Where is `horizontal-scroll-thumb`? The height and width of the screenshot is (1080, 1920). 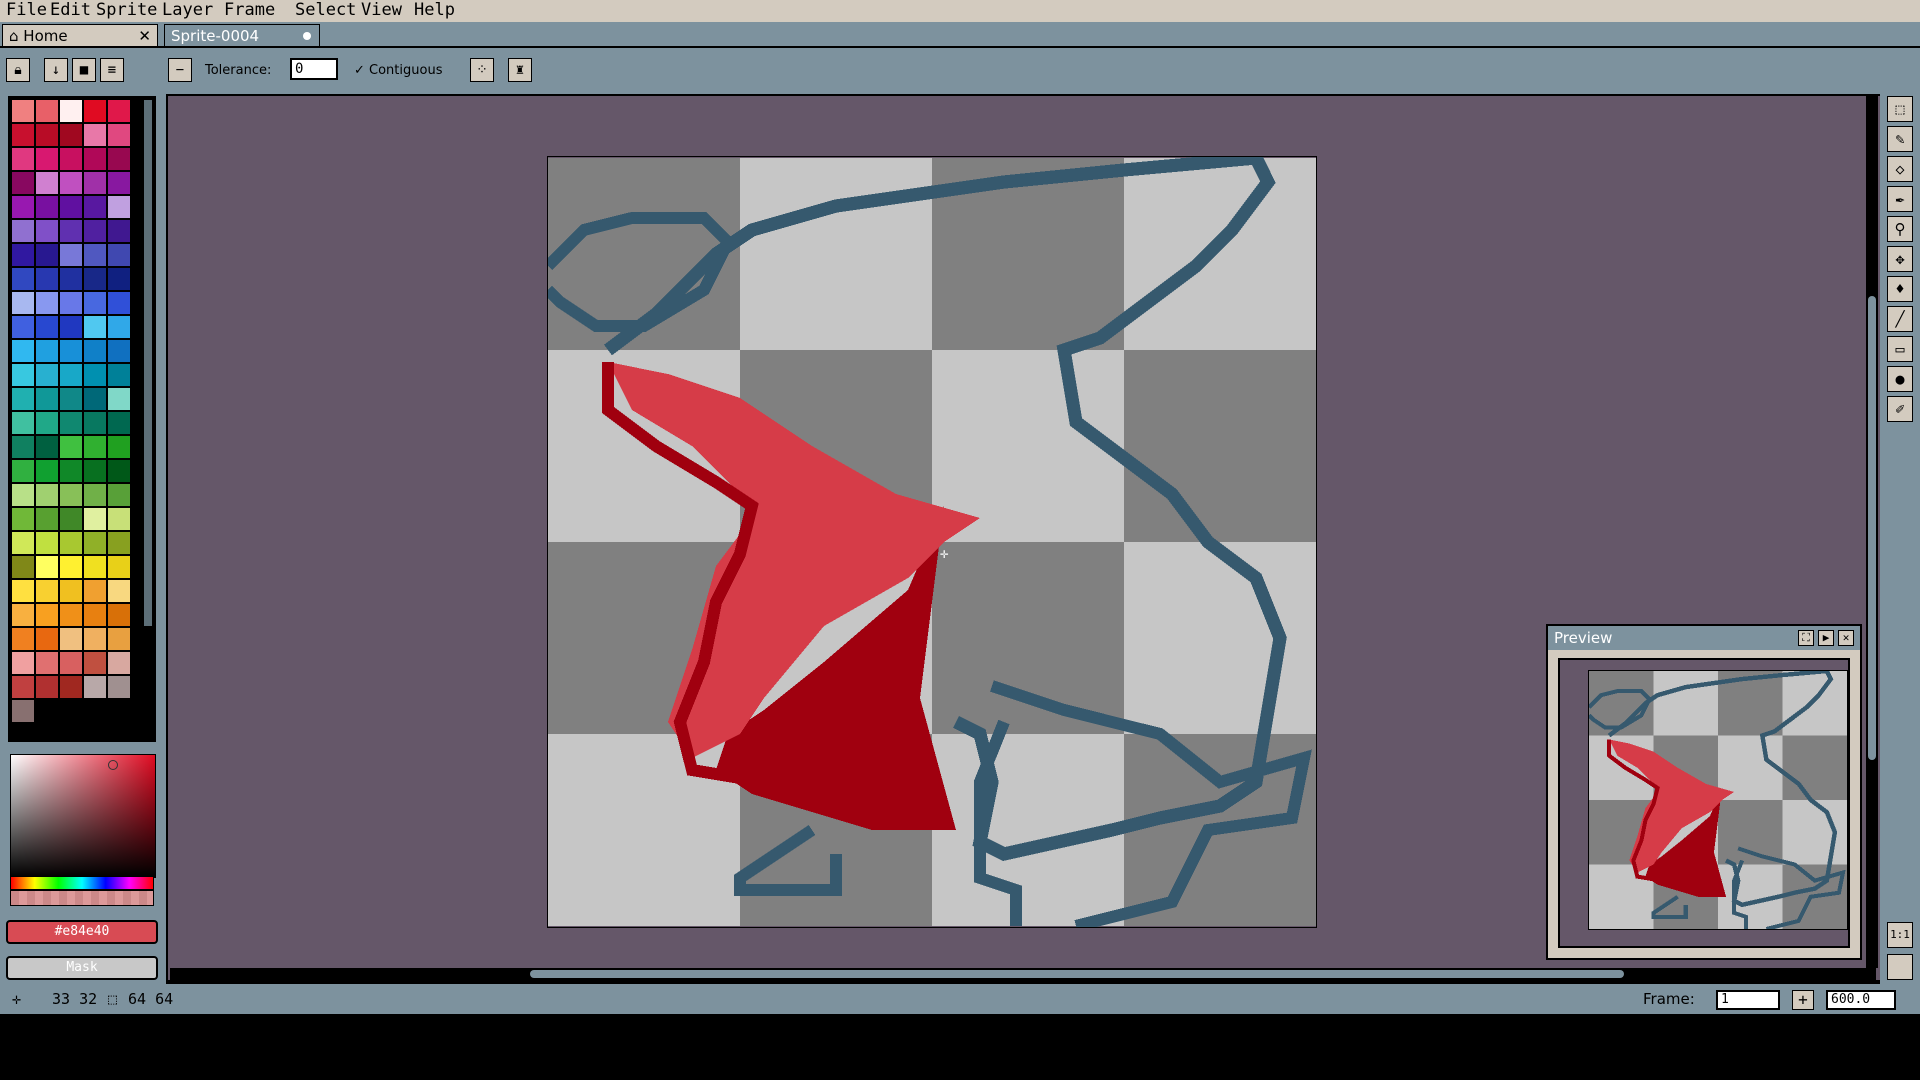
horizontal-scroll-thumb is located at coordinates (1077, 974).